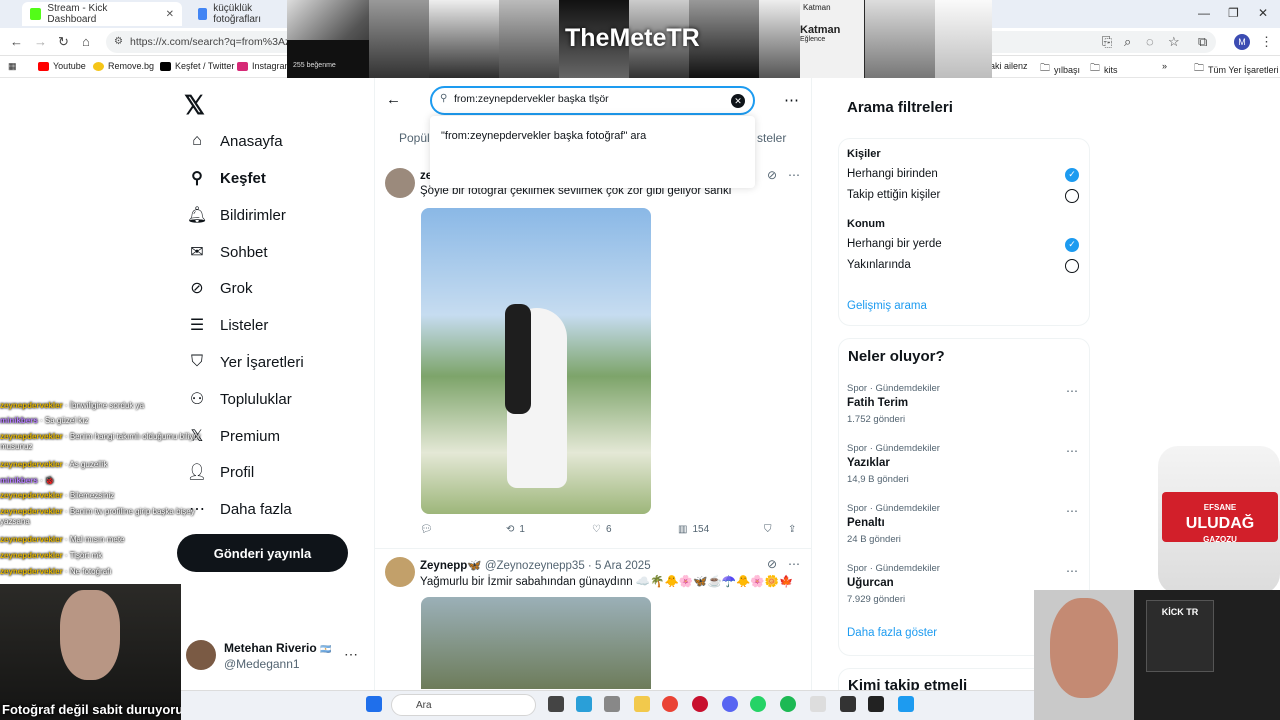 The width and height of the screenshot is (1280, 720). What do you see at coordinates (1263, 13) in the screenshot?
I see `window-close-icon: ✕` at bounding box center [1263, 13].